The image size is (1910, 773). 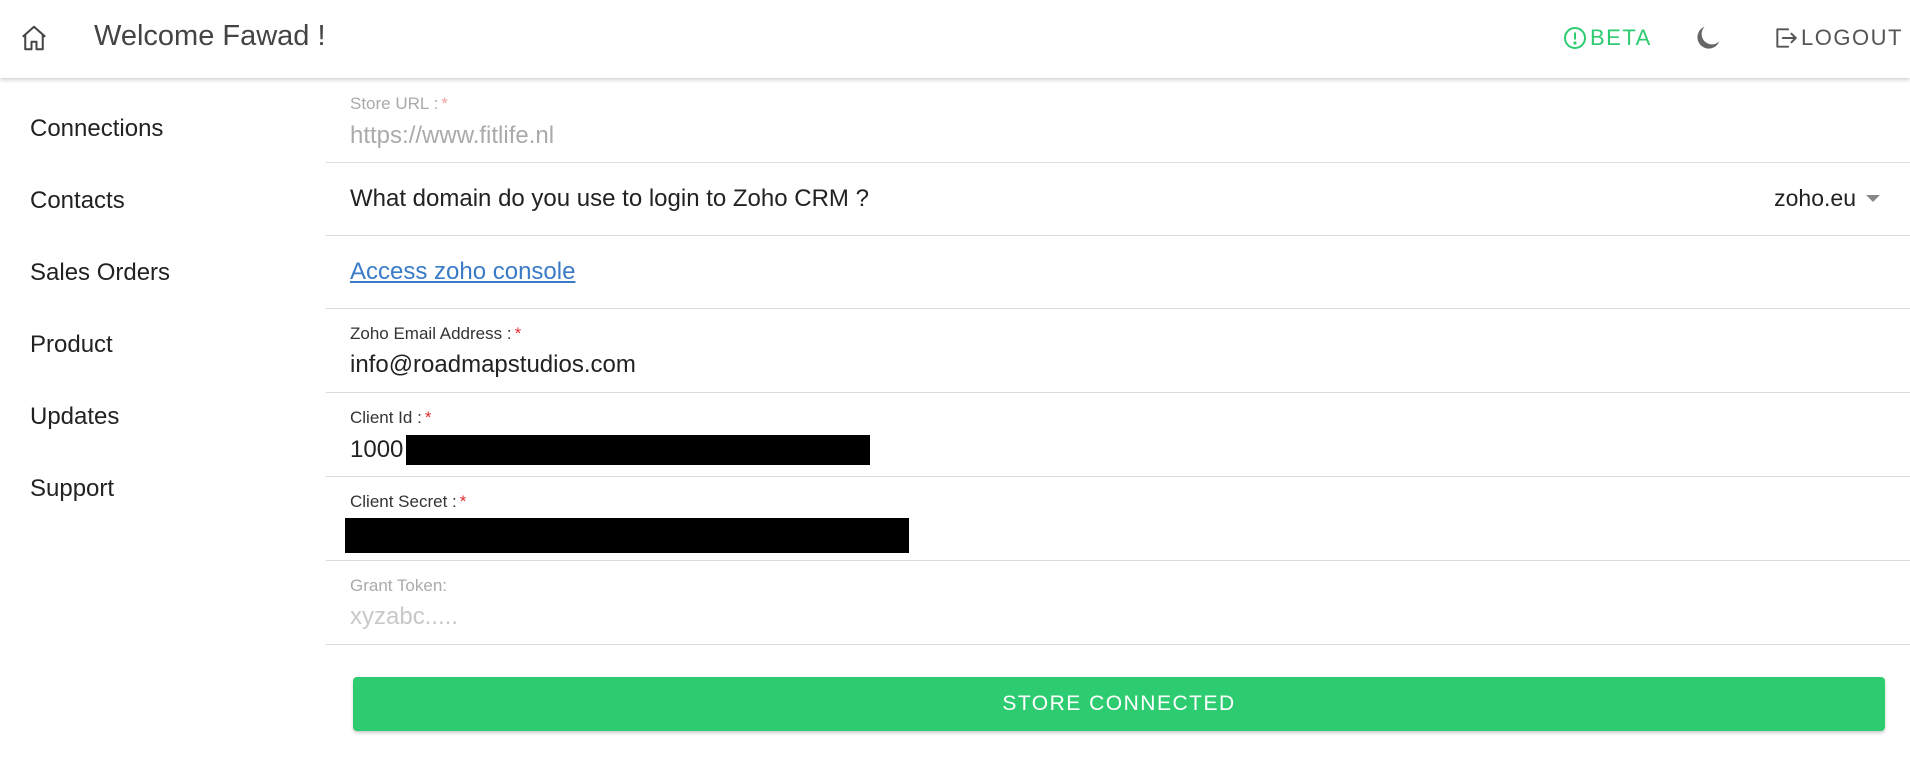 What do you see at coordinates (386, 417) in the screenshot?
I see `client-id-label-text: Client Id :` at bounding box center [386, 417].